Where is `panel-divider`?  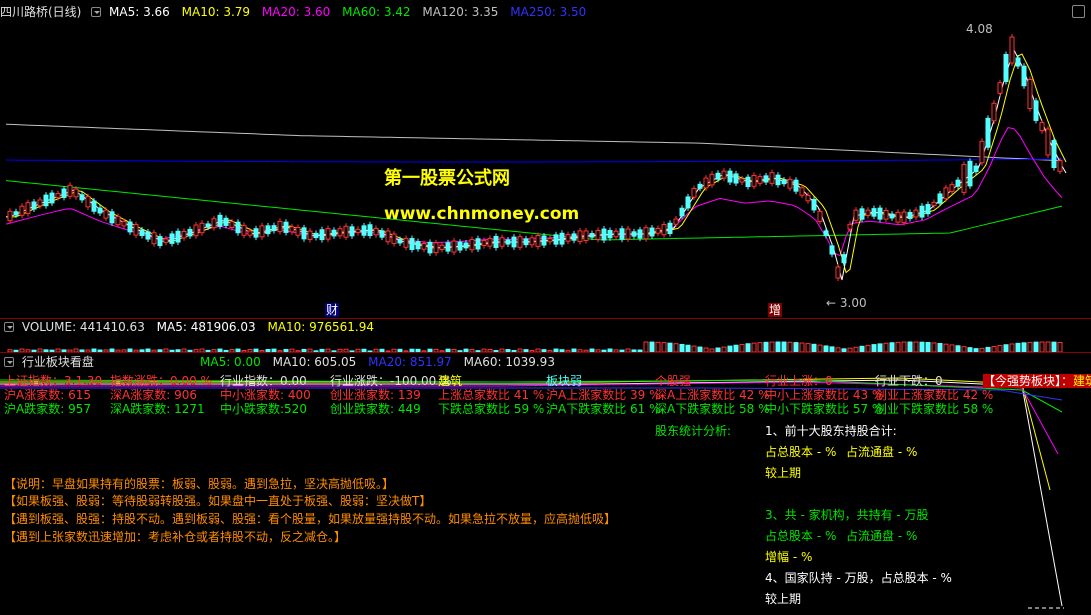 panel-divider is located at coordinates (545, 352).